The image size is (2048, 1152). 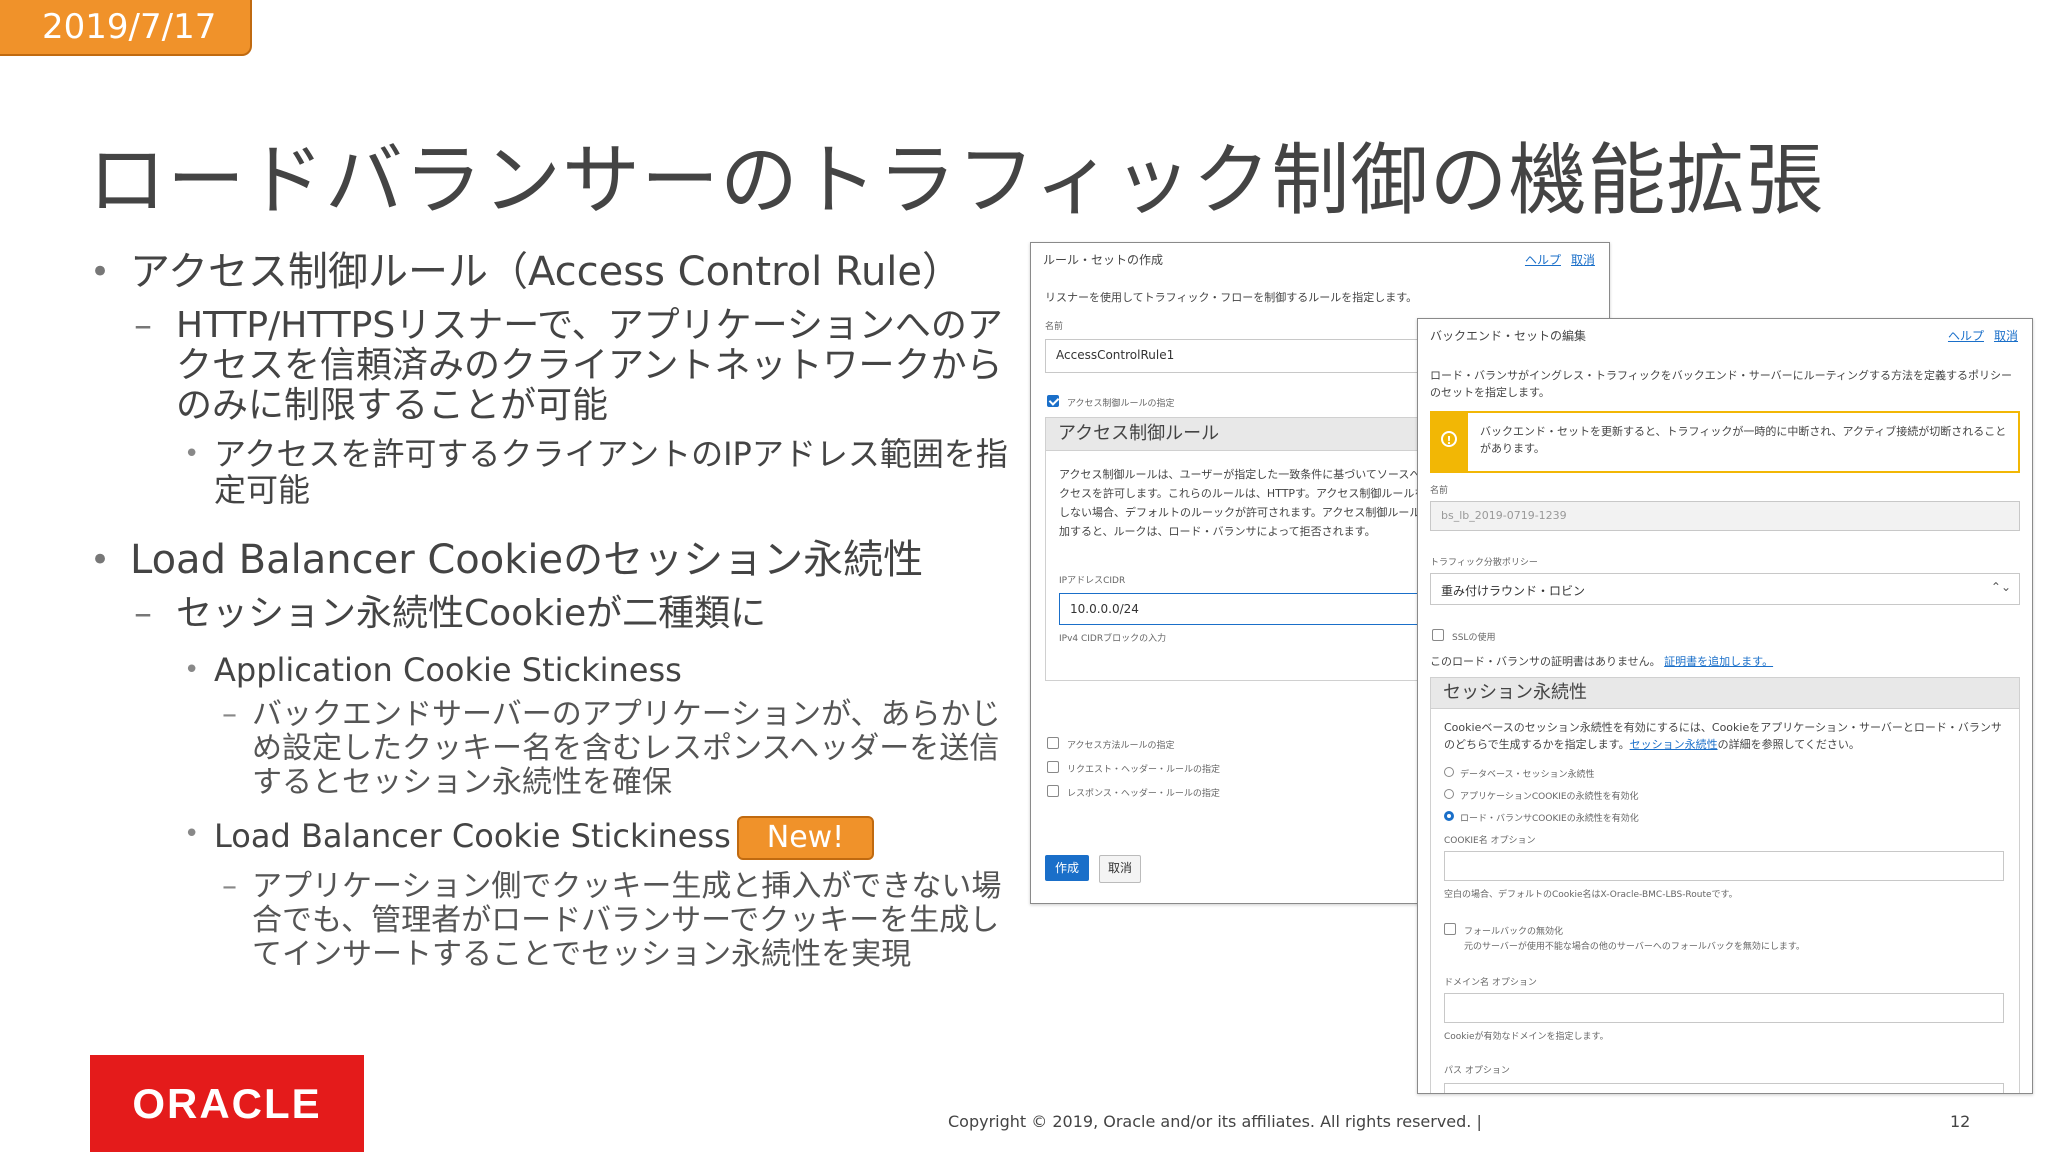 I want to click on create-button: 作成, so click(x=1067, y=868).